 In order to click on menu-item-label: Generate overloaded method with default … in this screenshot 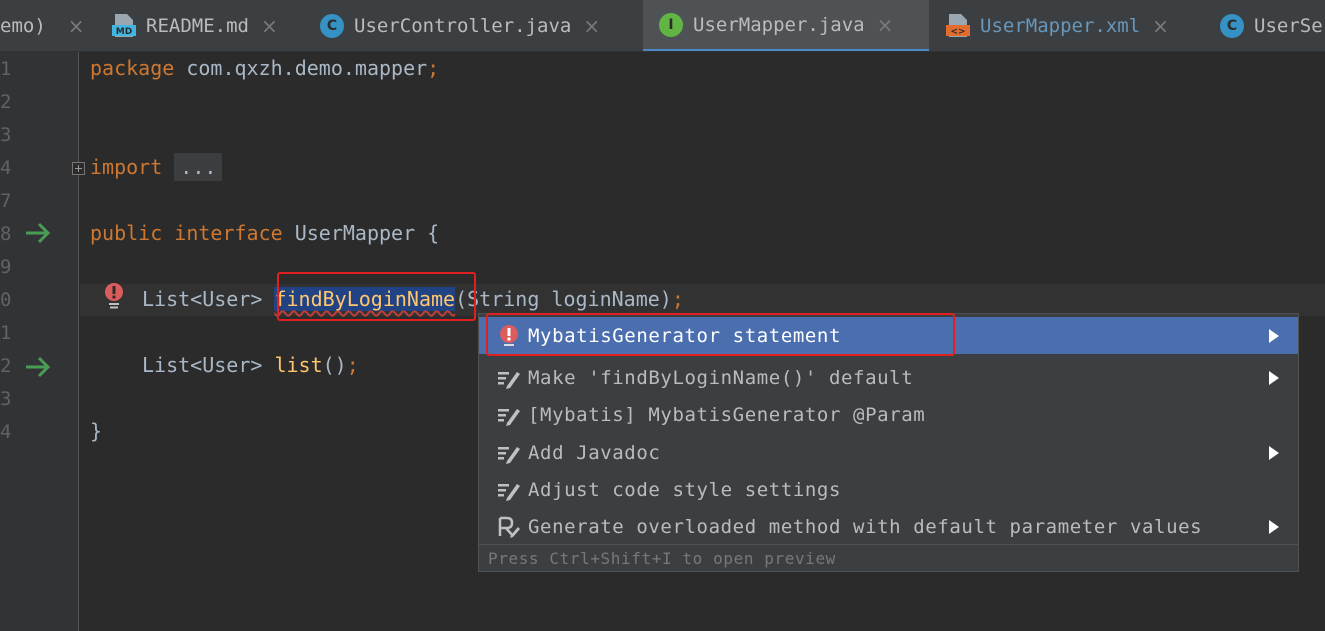, I will do `click(865, 526)`.